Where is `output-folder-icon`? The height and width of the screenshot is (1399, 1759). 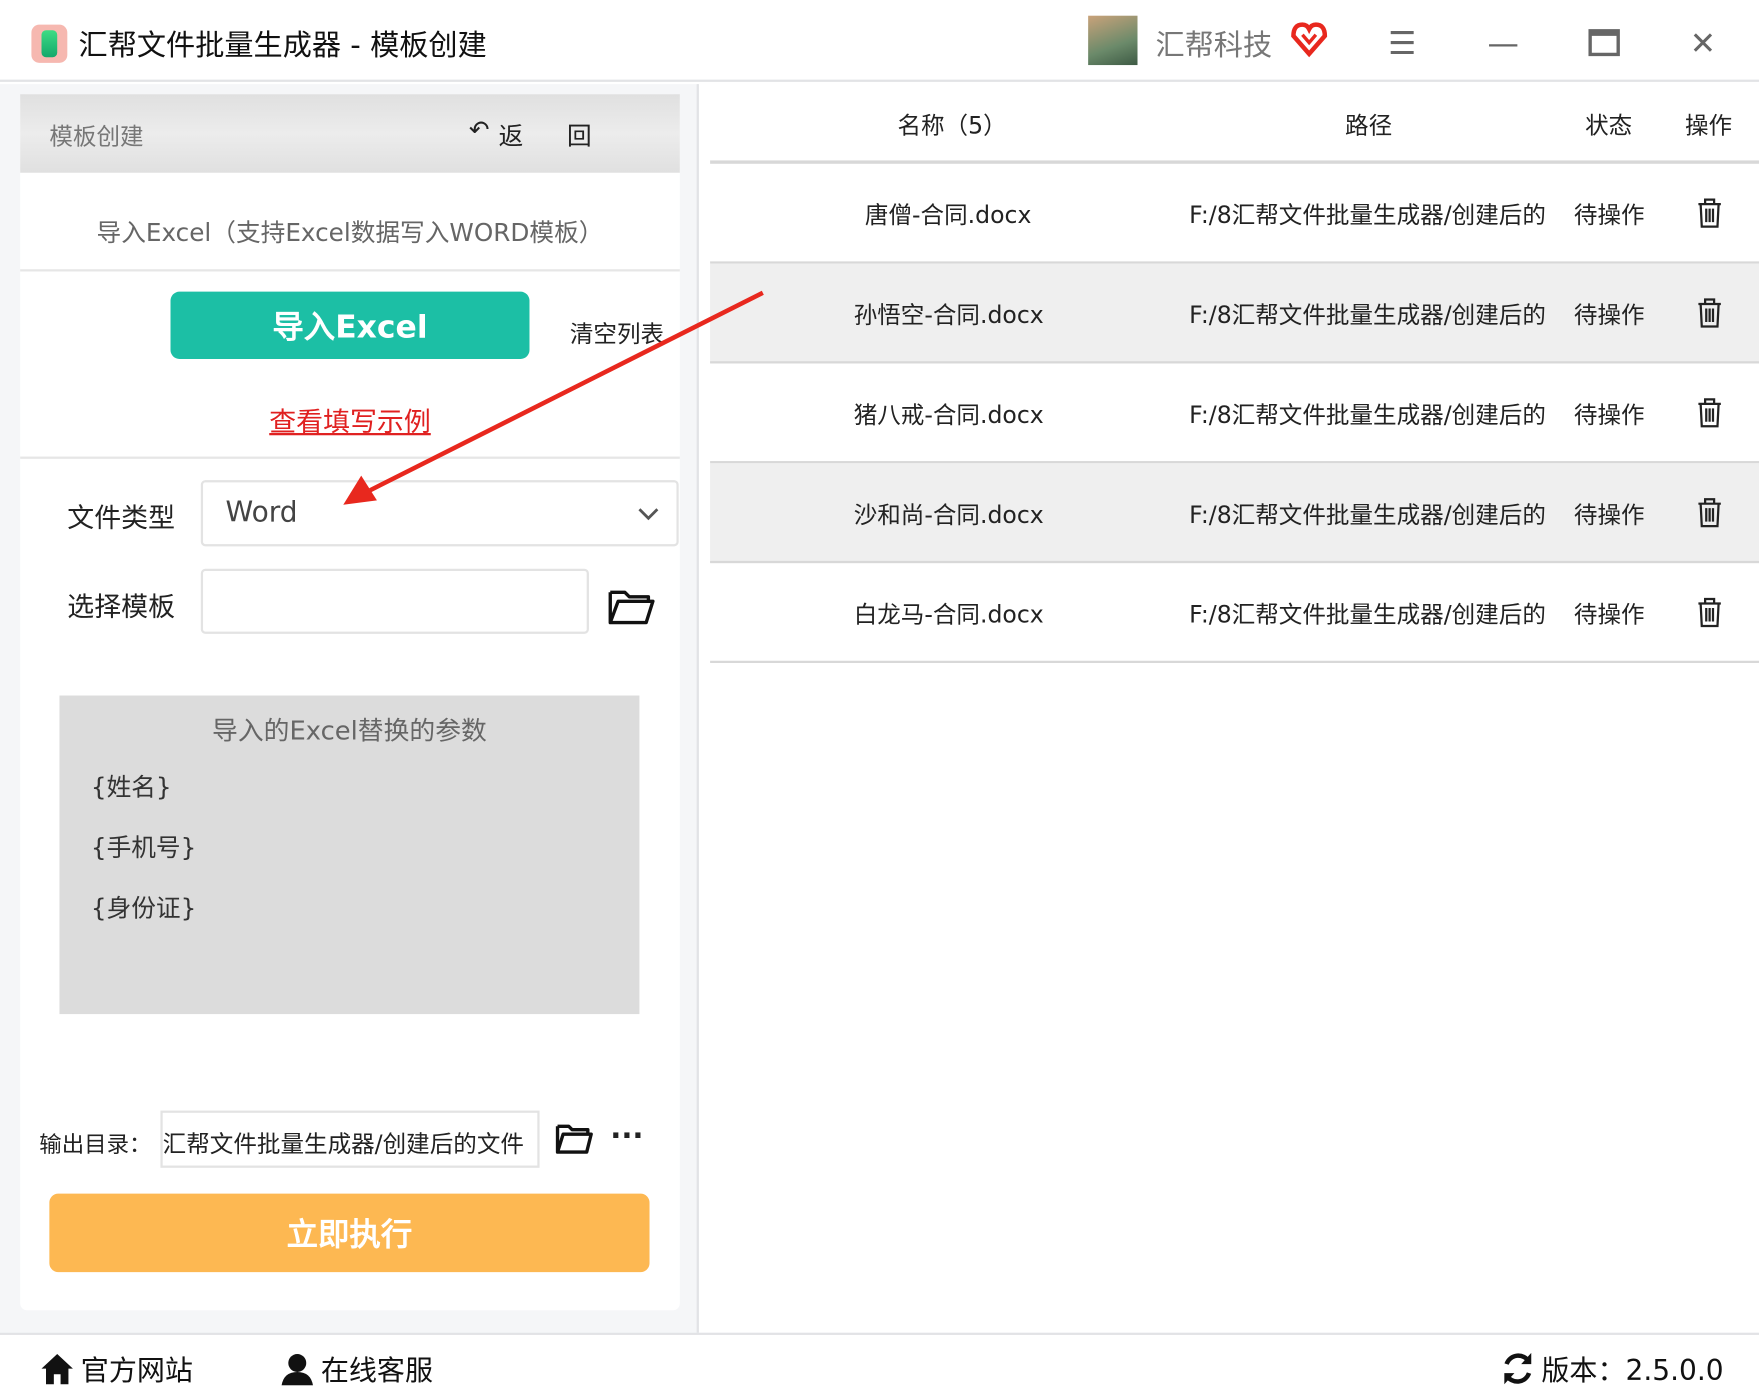 output-folder-icon is located at coordinates (574, 1139).